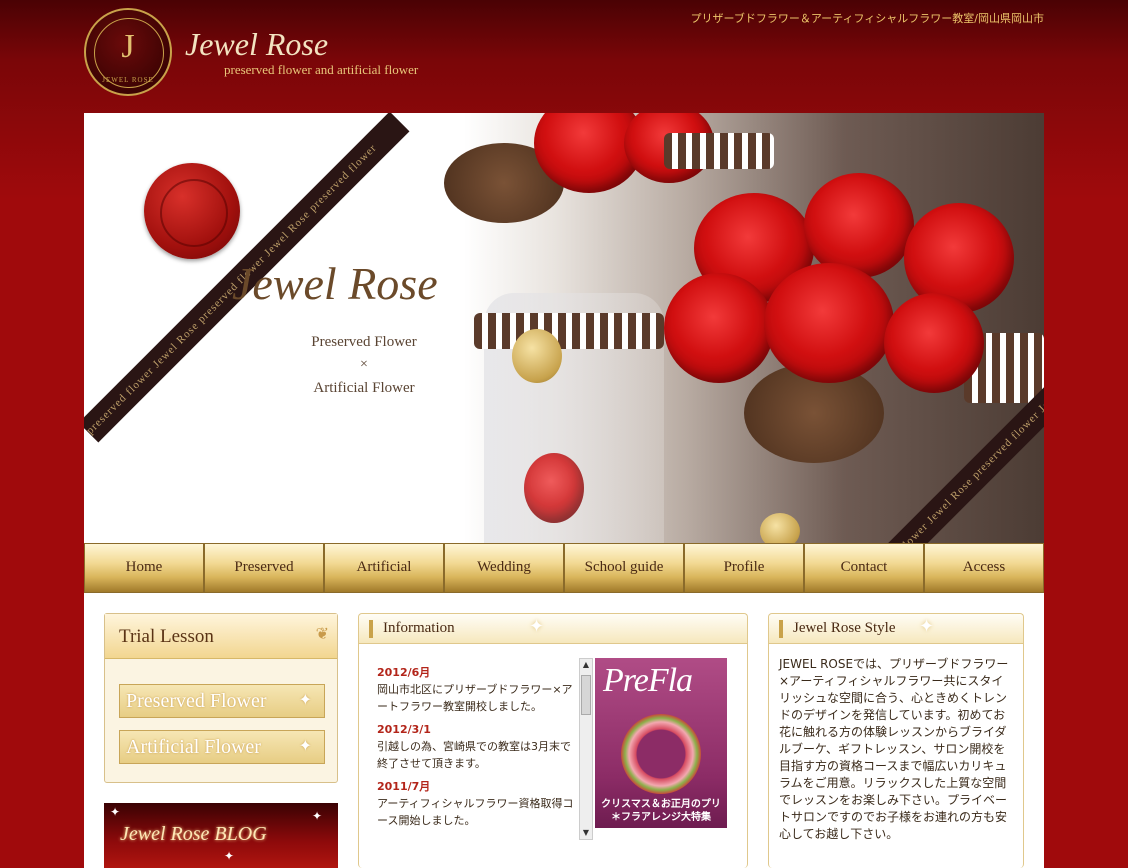  What do you see at coordinates (321, 69) in the screenshot?
I see `logo-tagline: preserved flower and artificial flower` at bounding box center [321, 69].